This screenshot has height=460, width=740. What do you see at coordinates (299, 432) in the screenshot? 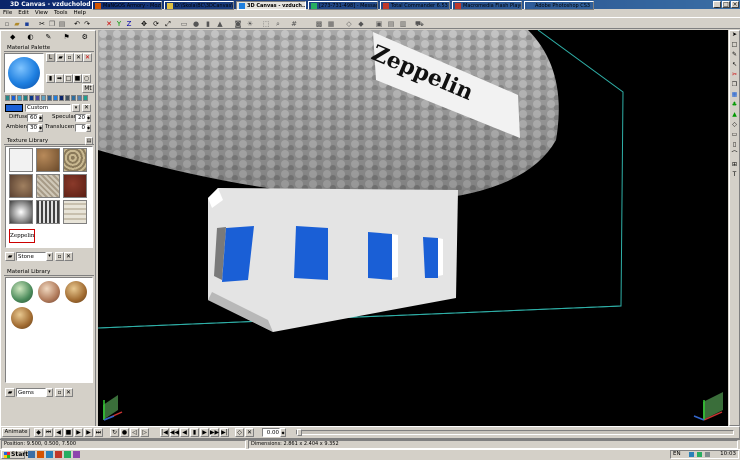
I see `timeline-thumb` at bounding box center [299, 432].